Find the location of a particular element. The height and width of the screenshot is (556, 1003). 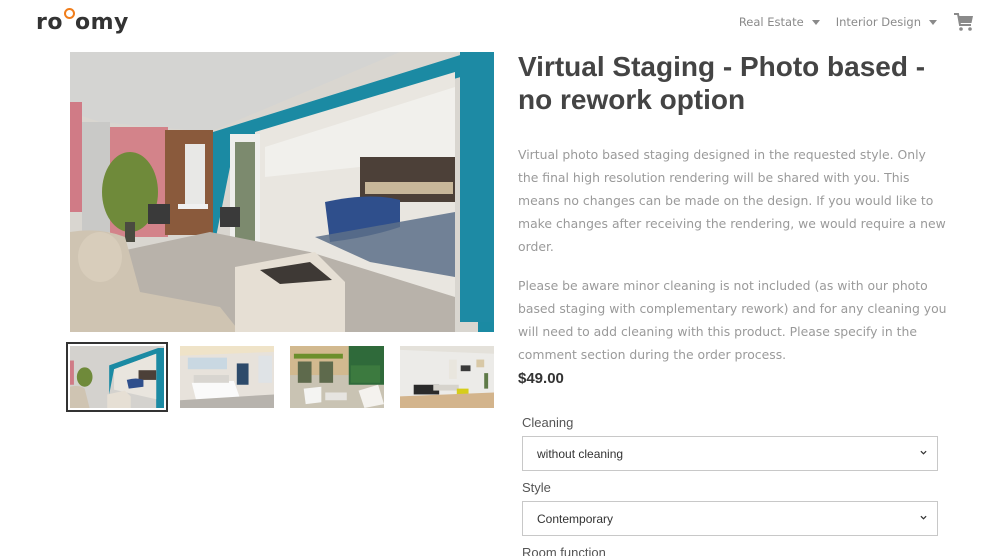

cleaning-select-value: without cleaning is located at coordinates (580, 453).